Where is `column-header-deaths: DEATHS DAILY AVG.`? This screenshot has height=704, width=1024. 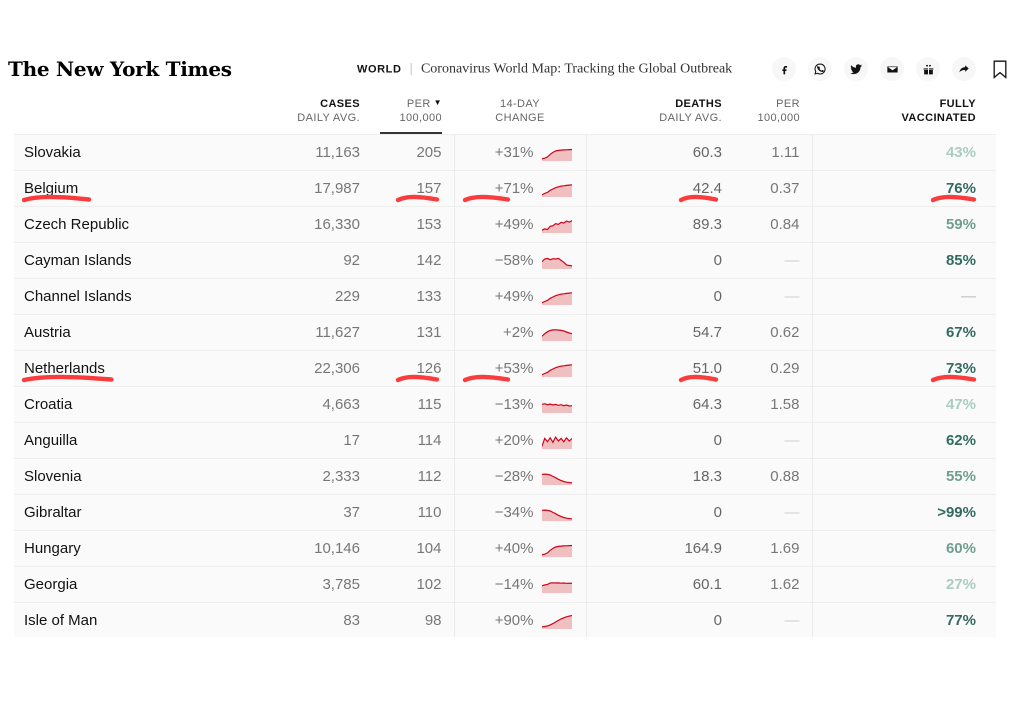 column-header-deaths: DEATHS DAILY AVG. is located at coordinates (660, 115).